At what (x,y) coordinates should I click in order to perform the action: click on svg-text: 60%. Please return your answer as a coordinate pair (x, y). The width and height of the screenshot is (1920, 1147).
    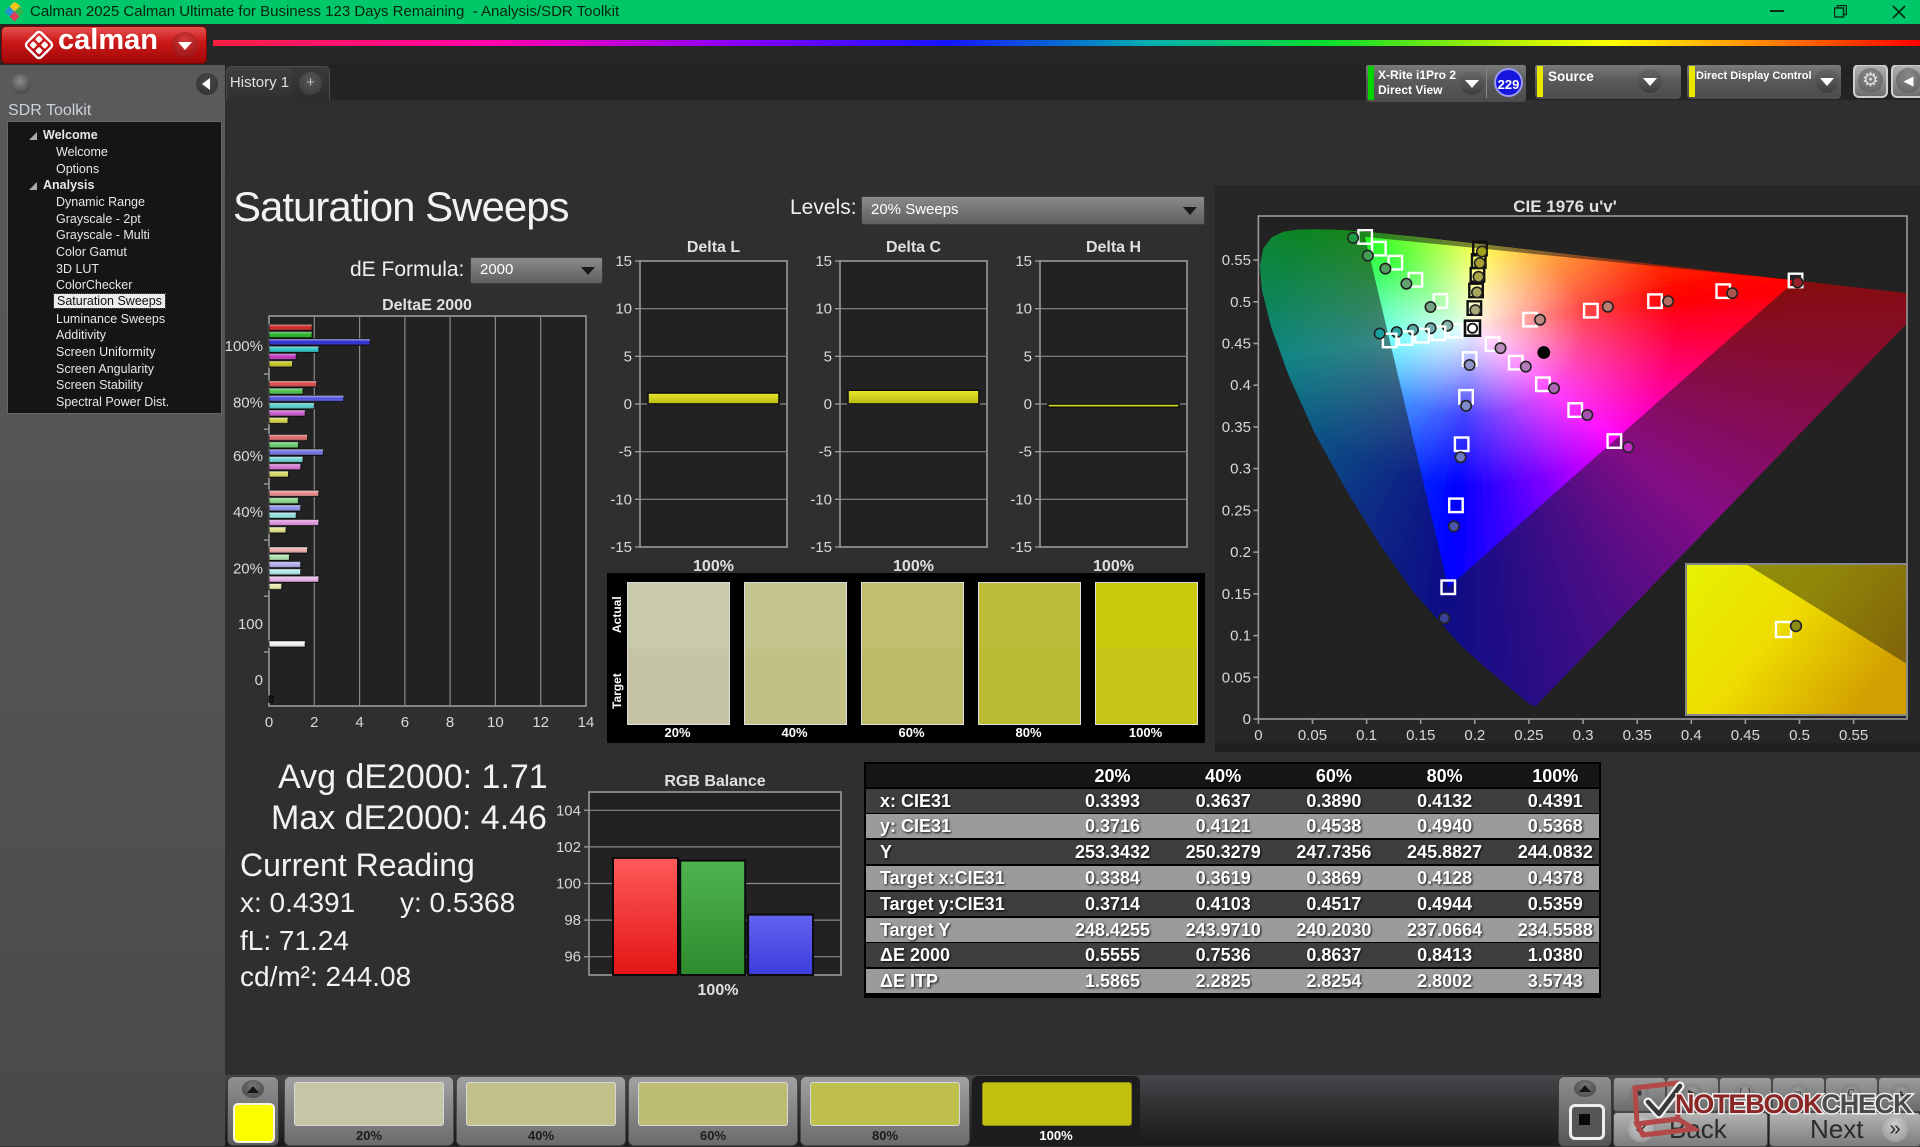
    Looking at the image, I should click on (248, 456).